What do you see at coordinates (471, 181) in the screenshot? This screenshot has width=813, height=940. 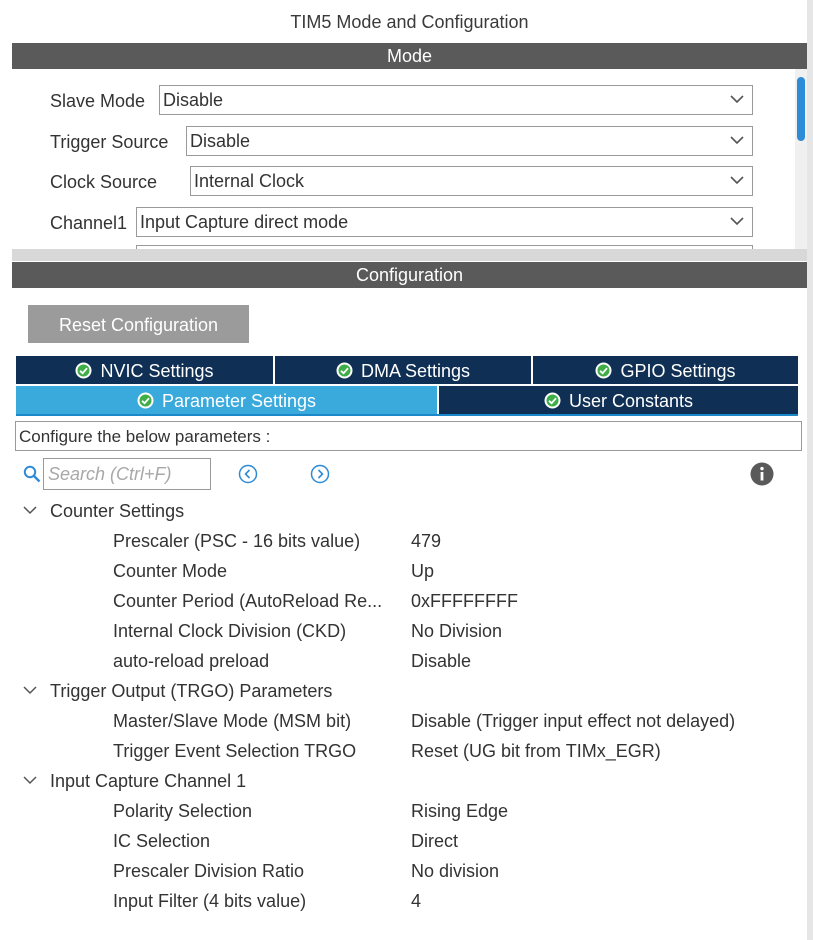 I see `clock-source-select: Internal Clock` at bounding box center [471, 181].